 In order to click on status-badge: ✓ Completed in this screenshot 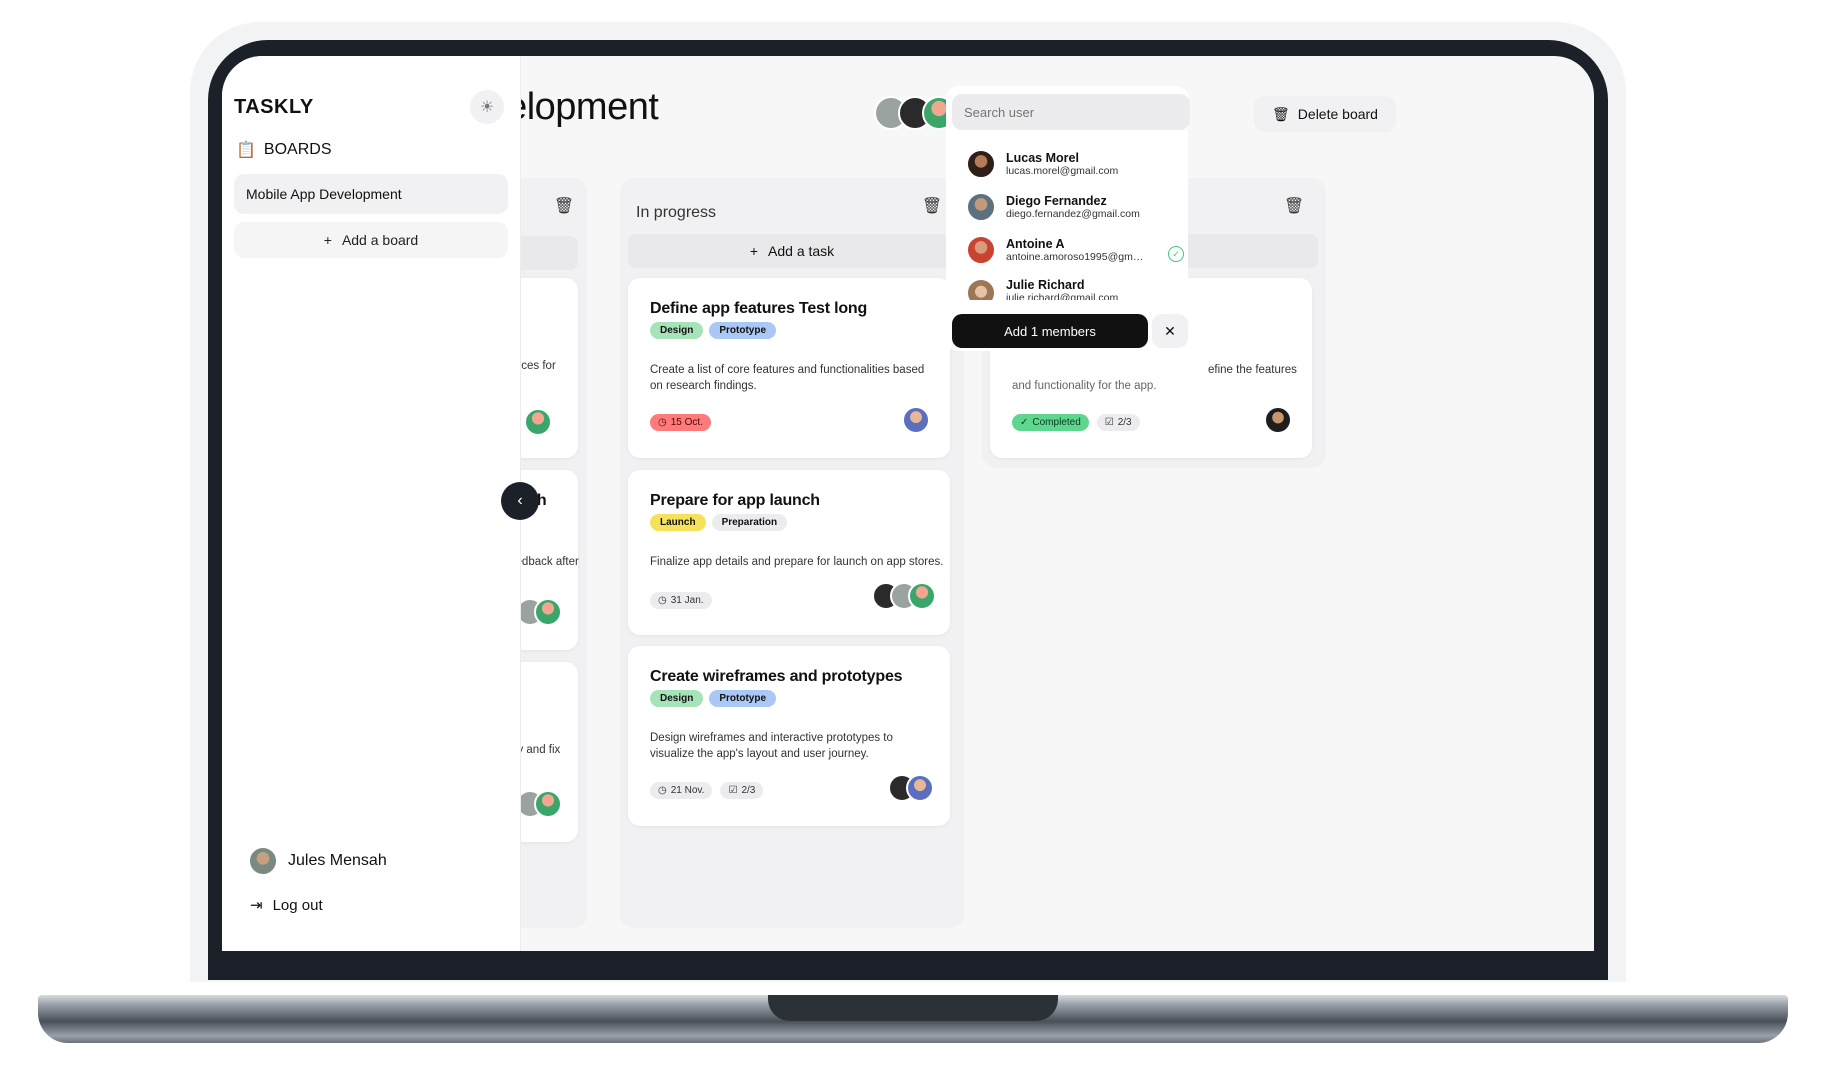, I will do `click(1050, 422)`.